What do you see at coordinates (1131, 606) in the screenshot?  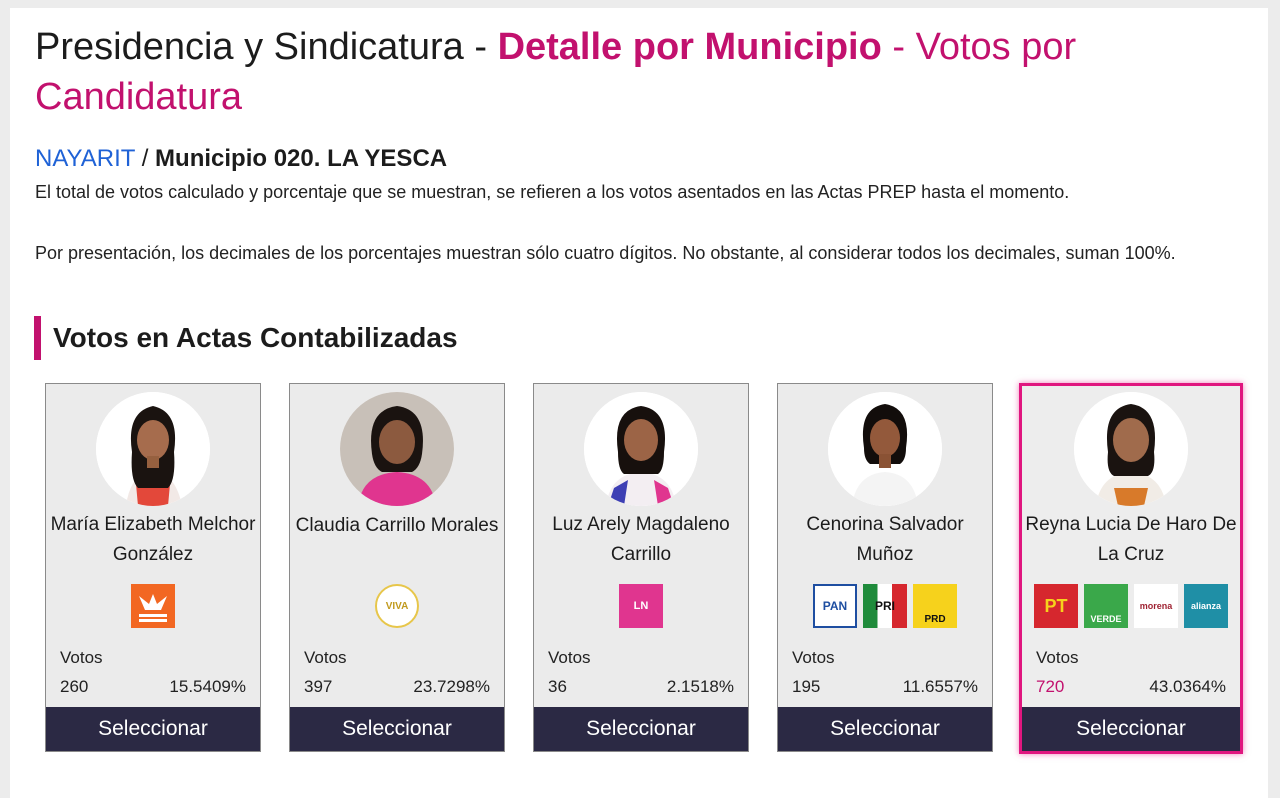 I see `party-logos: PT VERDE morena alianza` at bounding box center [1131, 606].